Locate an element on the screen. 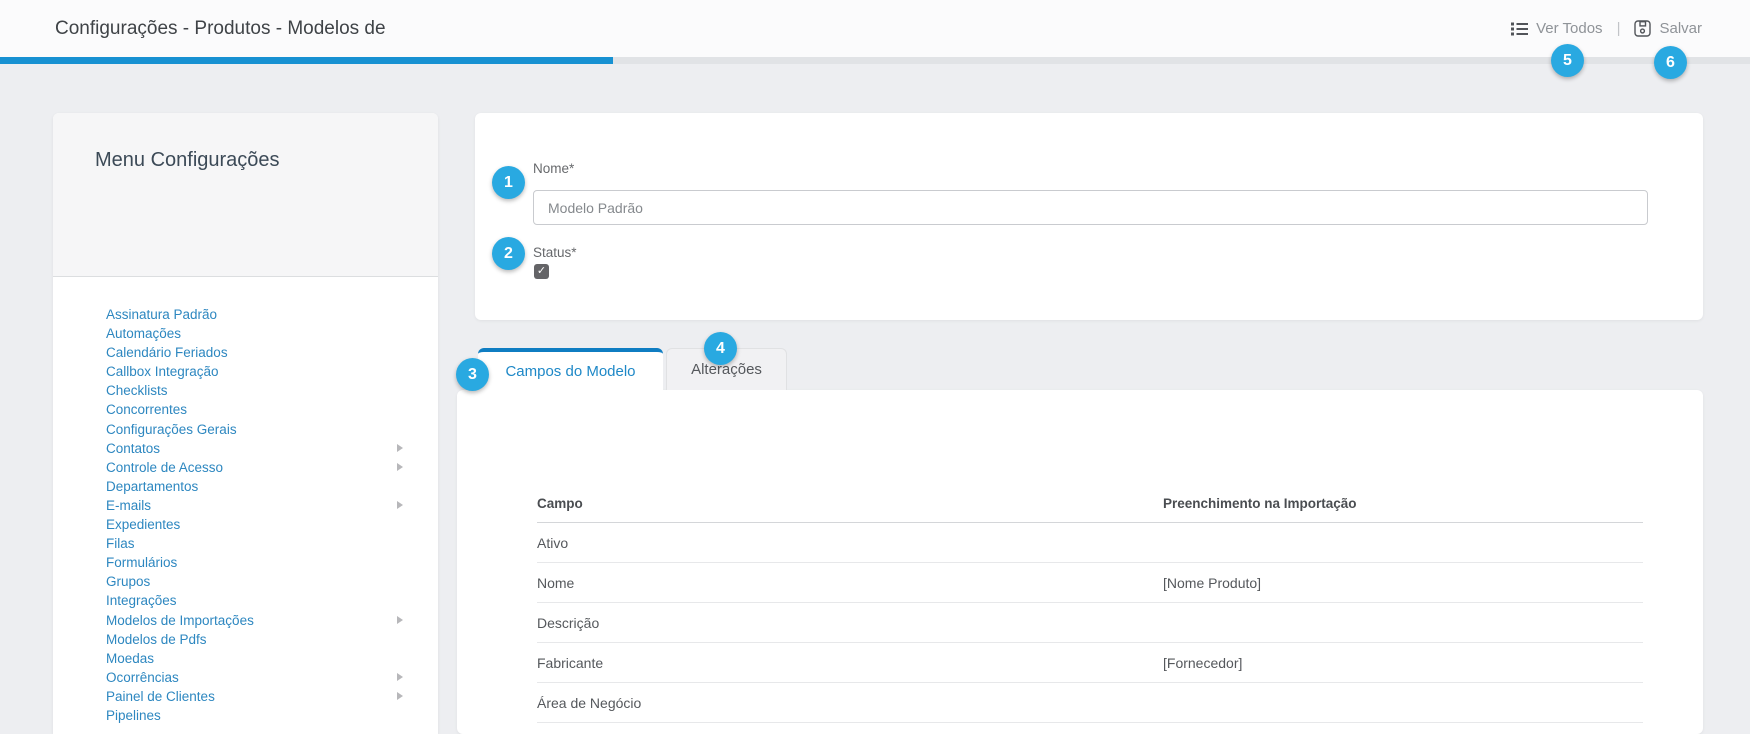 The height and width of the screenshot is (734, 1750). page-title: Configurações - Produtos - Modelos de is located at coordinates (220, 28).